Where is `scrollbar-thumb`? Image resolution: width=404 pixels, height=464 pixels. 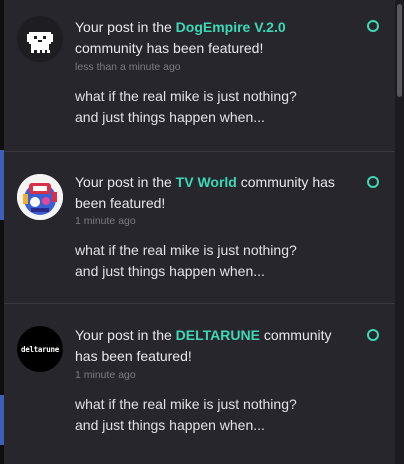
scrollbar-thumb is located at coordinates (399, 50).